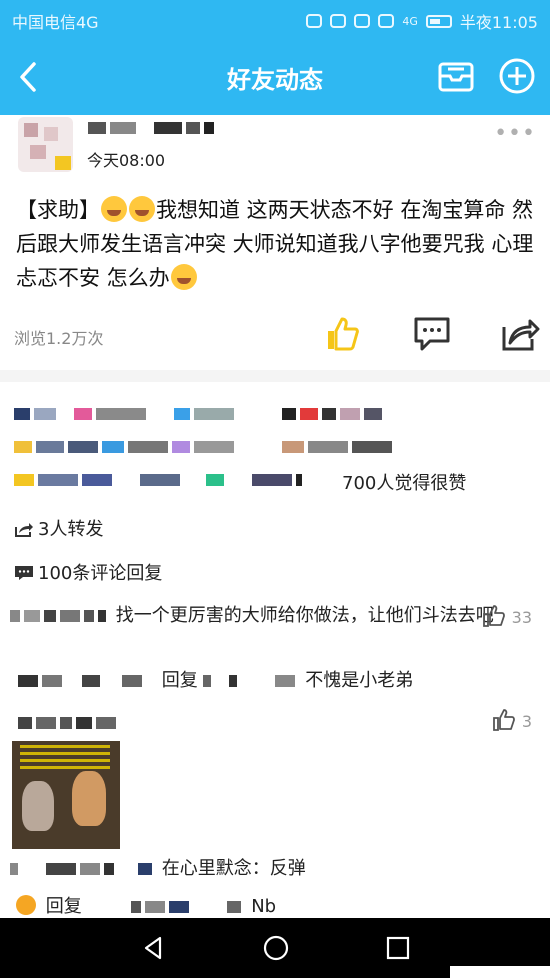 Image resolution: width=550 pixels, height=978 pixels. What do you see at coordinates (456, 76) in the screenshot?
I see `message-box-icon` at bounding box center [456, 76].